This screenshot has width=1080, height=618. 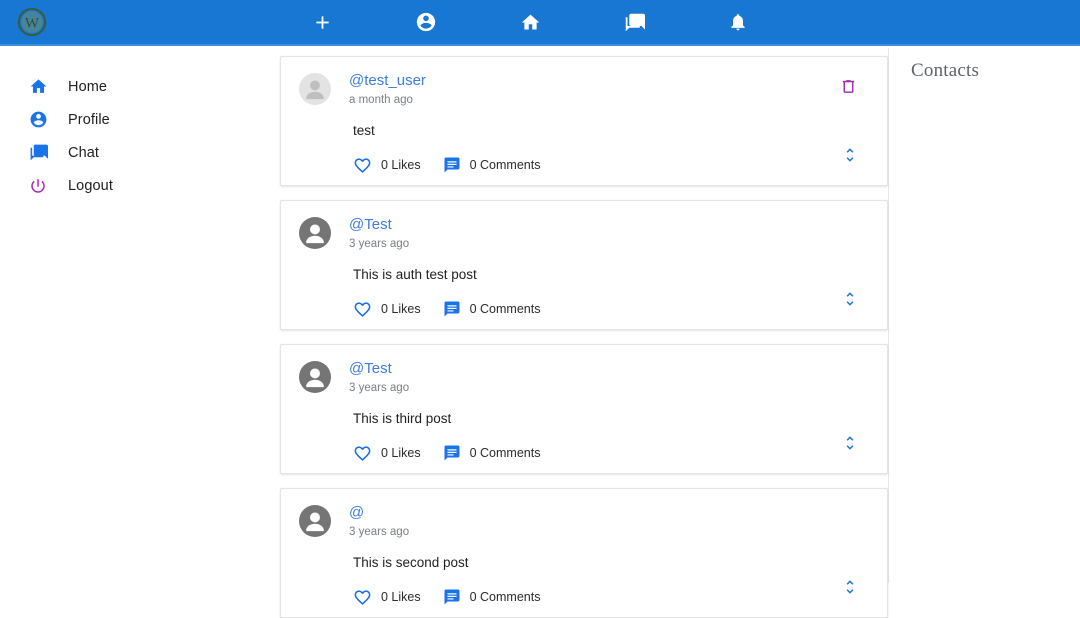 What do you see at coordinates (945, 70) in the screenshot?
I see `contacts-title: Contacts` at bounding box center [945, 70].